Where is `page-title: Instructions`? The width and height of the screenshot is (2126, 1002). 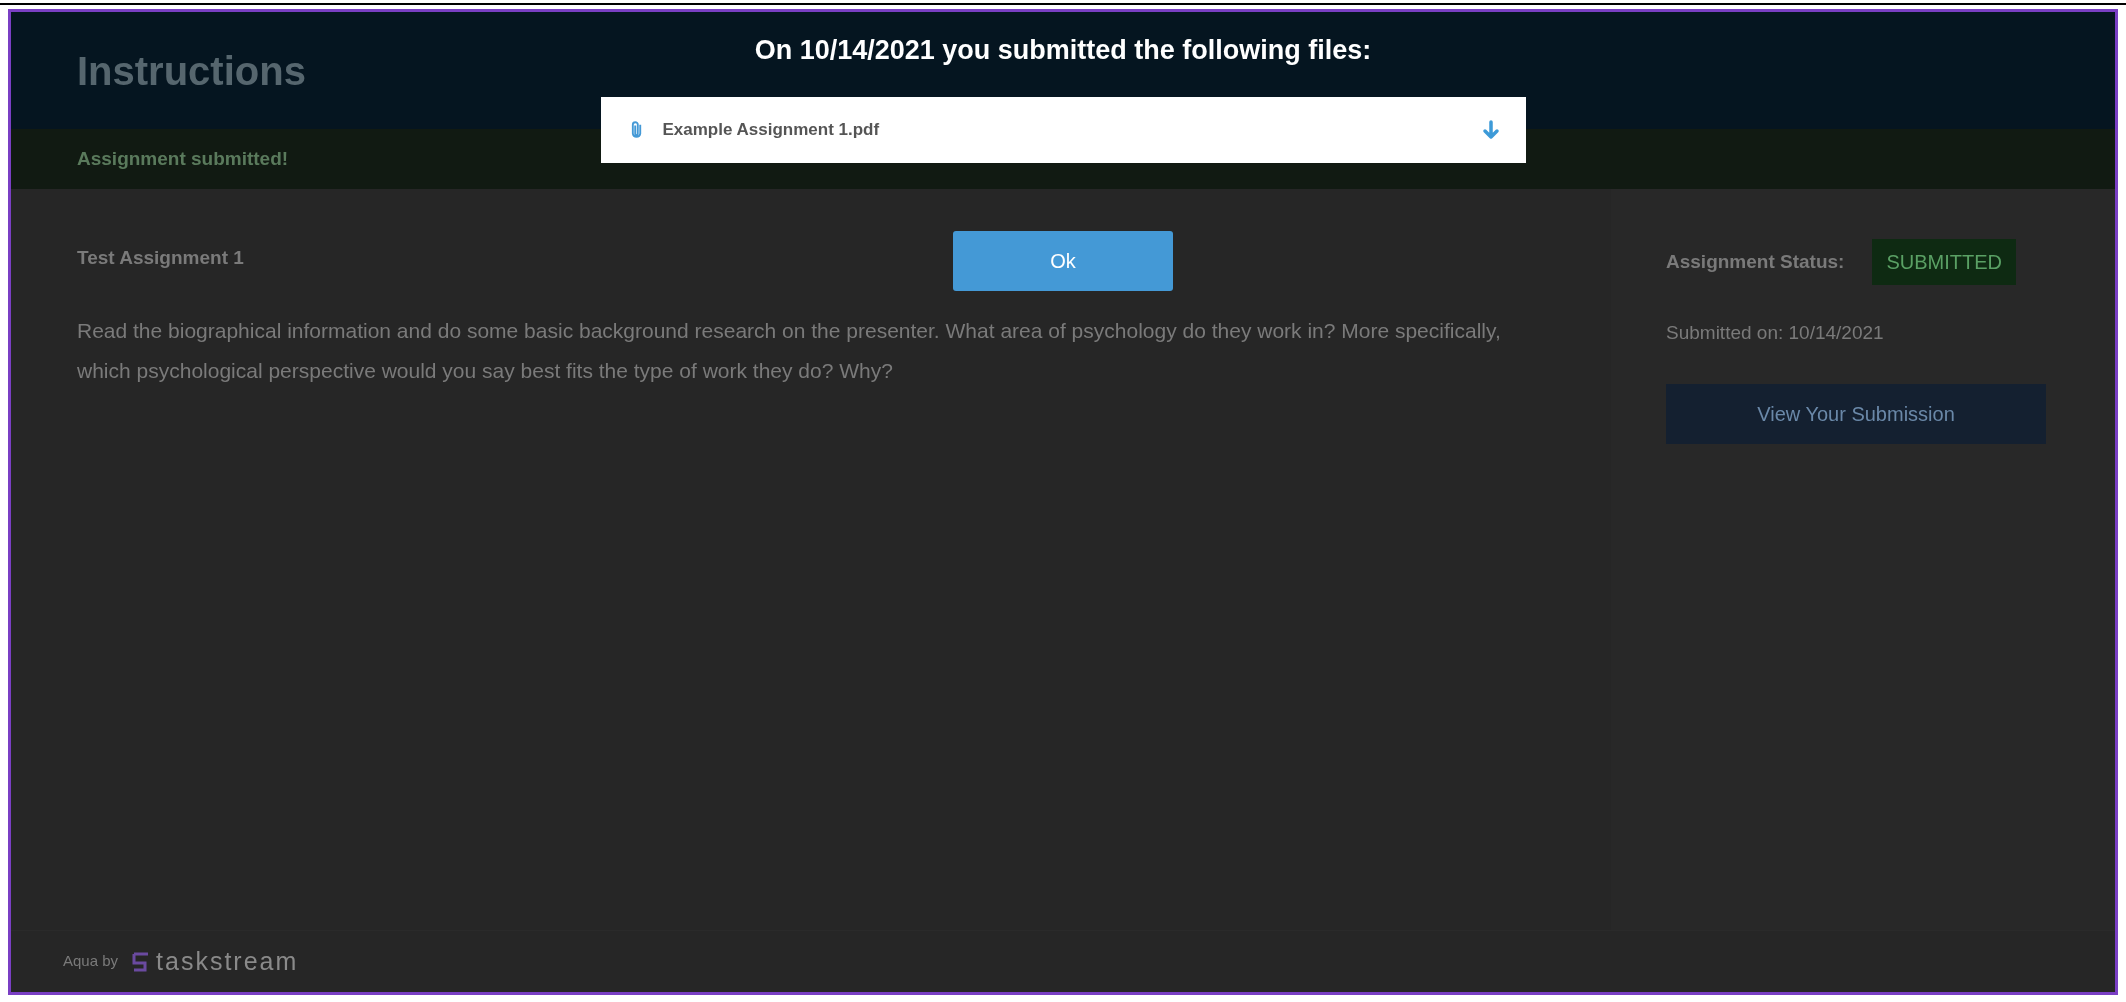
page-title: Instructions is located at coordinates (191, 71).